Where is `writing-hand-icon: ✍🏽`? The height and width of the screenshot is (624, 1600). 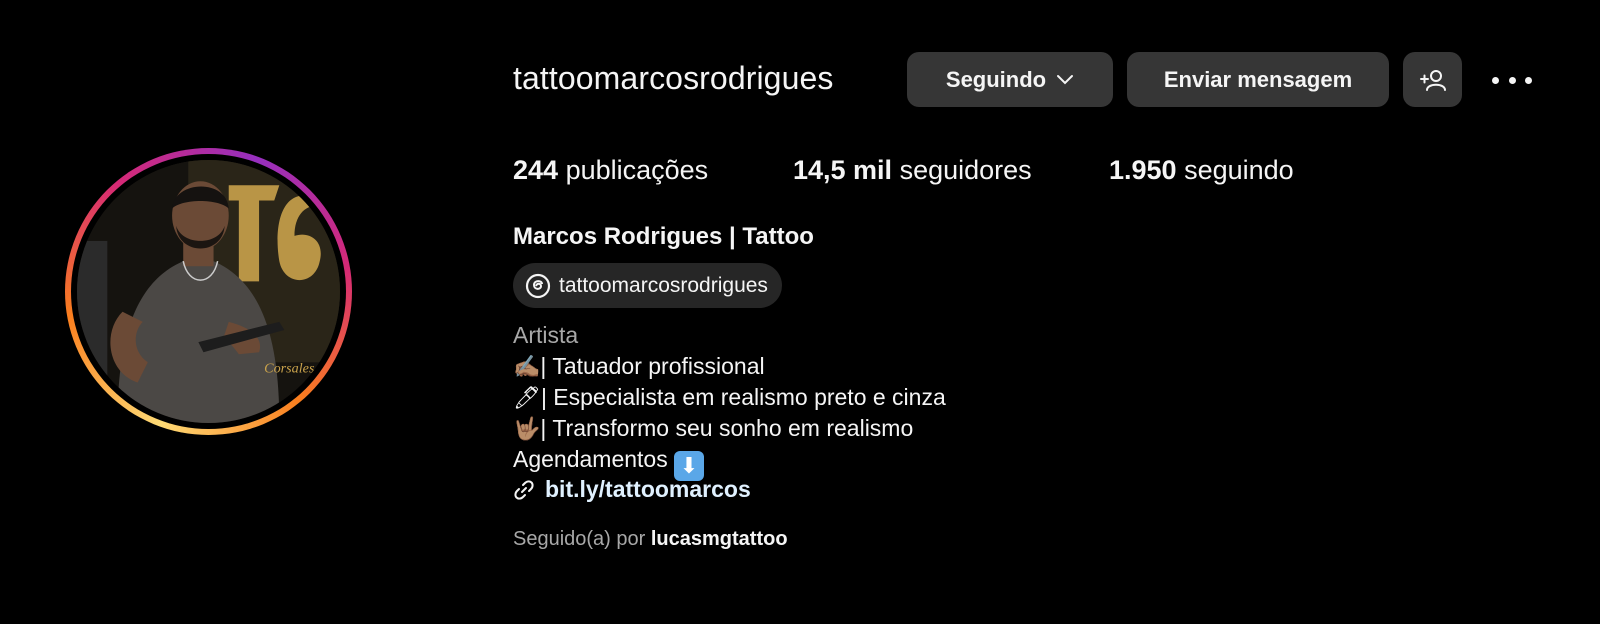
writing-hand-icon: ✍🏽 is located at coordinates (527, 367).